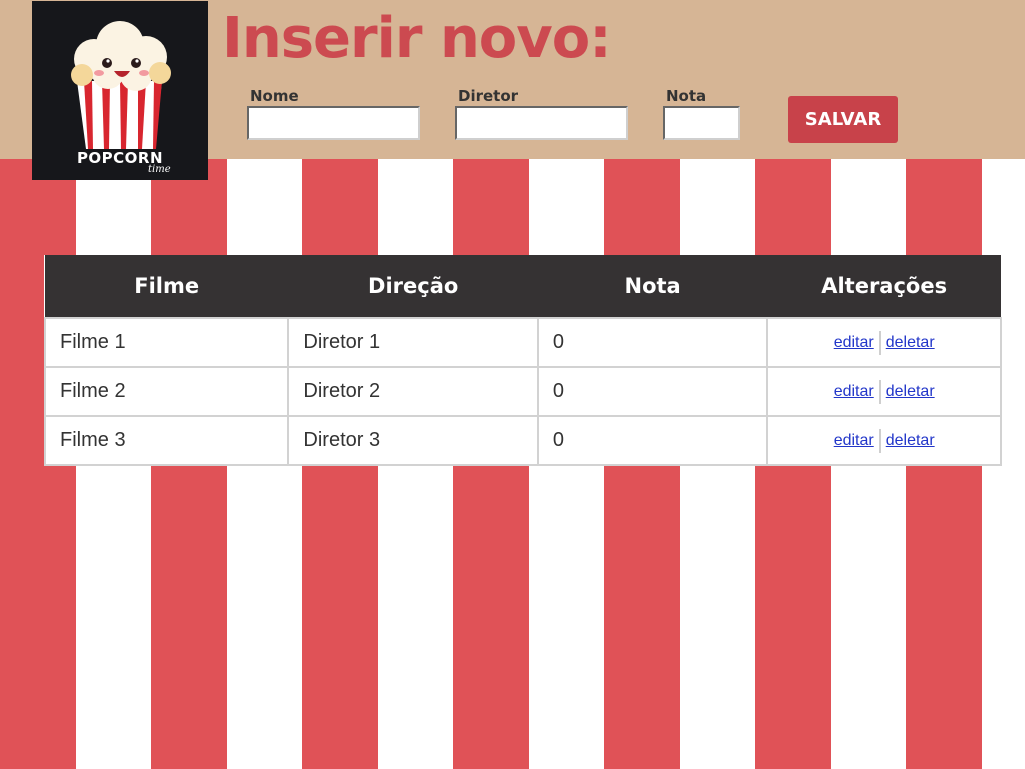  Describe the element at coordinates (166, 342) in the screenshot. I see `cell-filme: Filme 1` at that location.